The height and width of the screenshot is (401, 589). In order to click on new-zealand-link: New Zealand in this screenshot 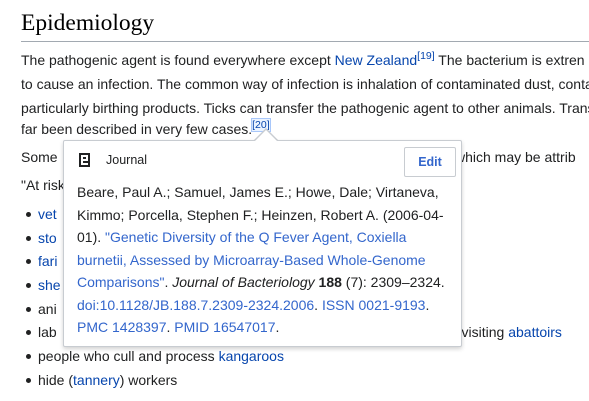, I will do `click(376, 60)`.